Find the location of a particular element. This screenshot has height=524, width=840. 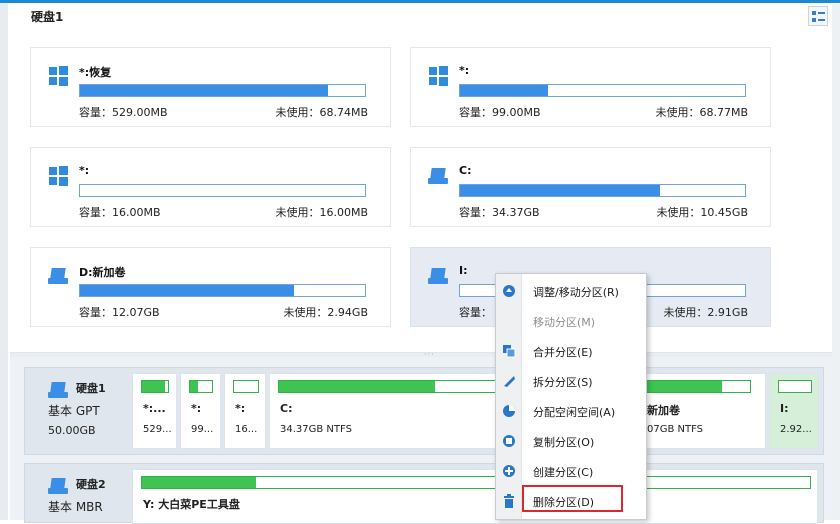

splitter-grip: ··· is located at coordinates (429, 354).